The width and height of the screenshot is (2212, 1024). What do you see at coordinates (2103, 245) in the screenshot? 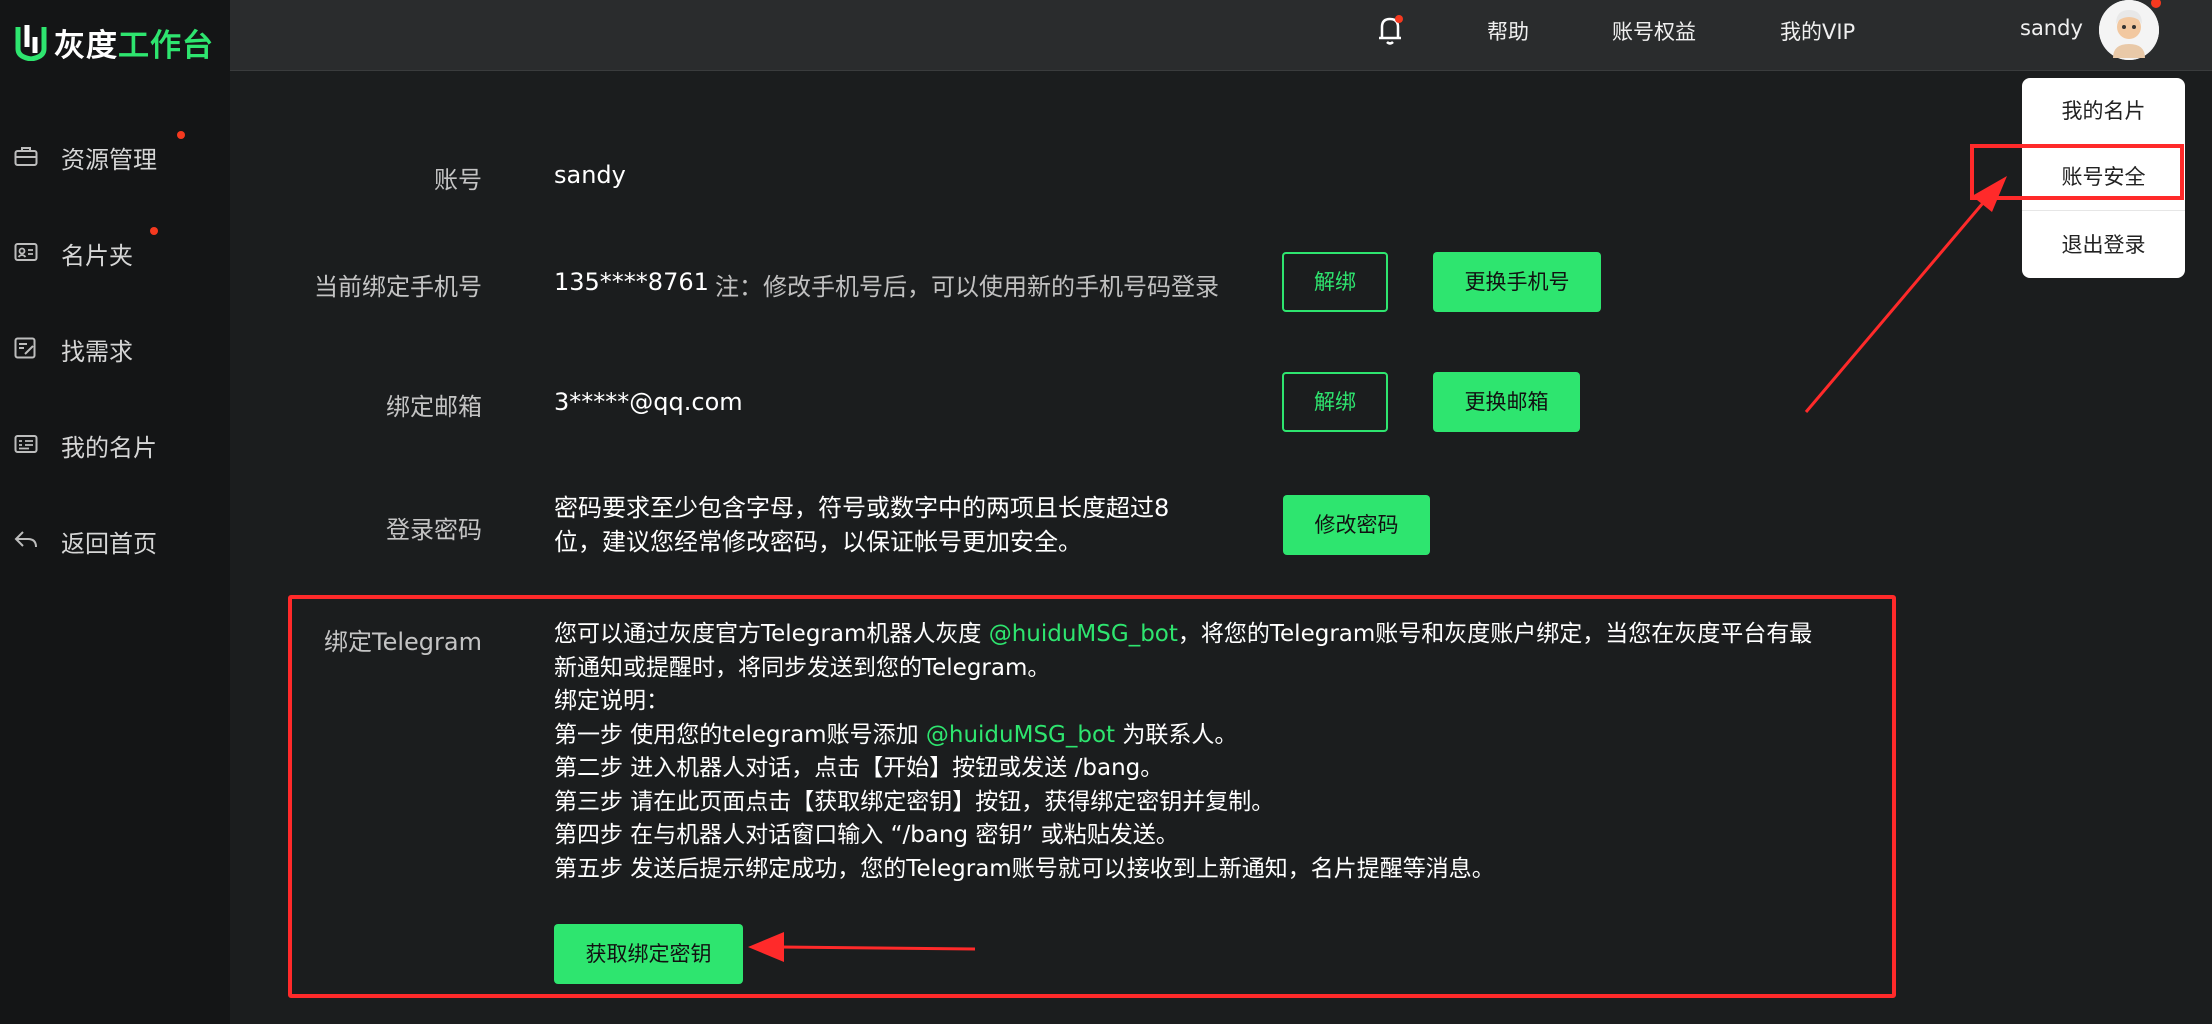
I see `menu-item-logout: 退出登录` at bounding box center [2103, 245].